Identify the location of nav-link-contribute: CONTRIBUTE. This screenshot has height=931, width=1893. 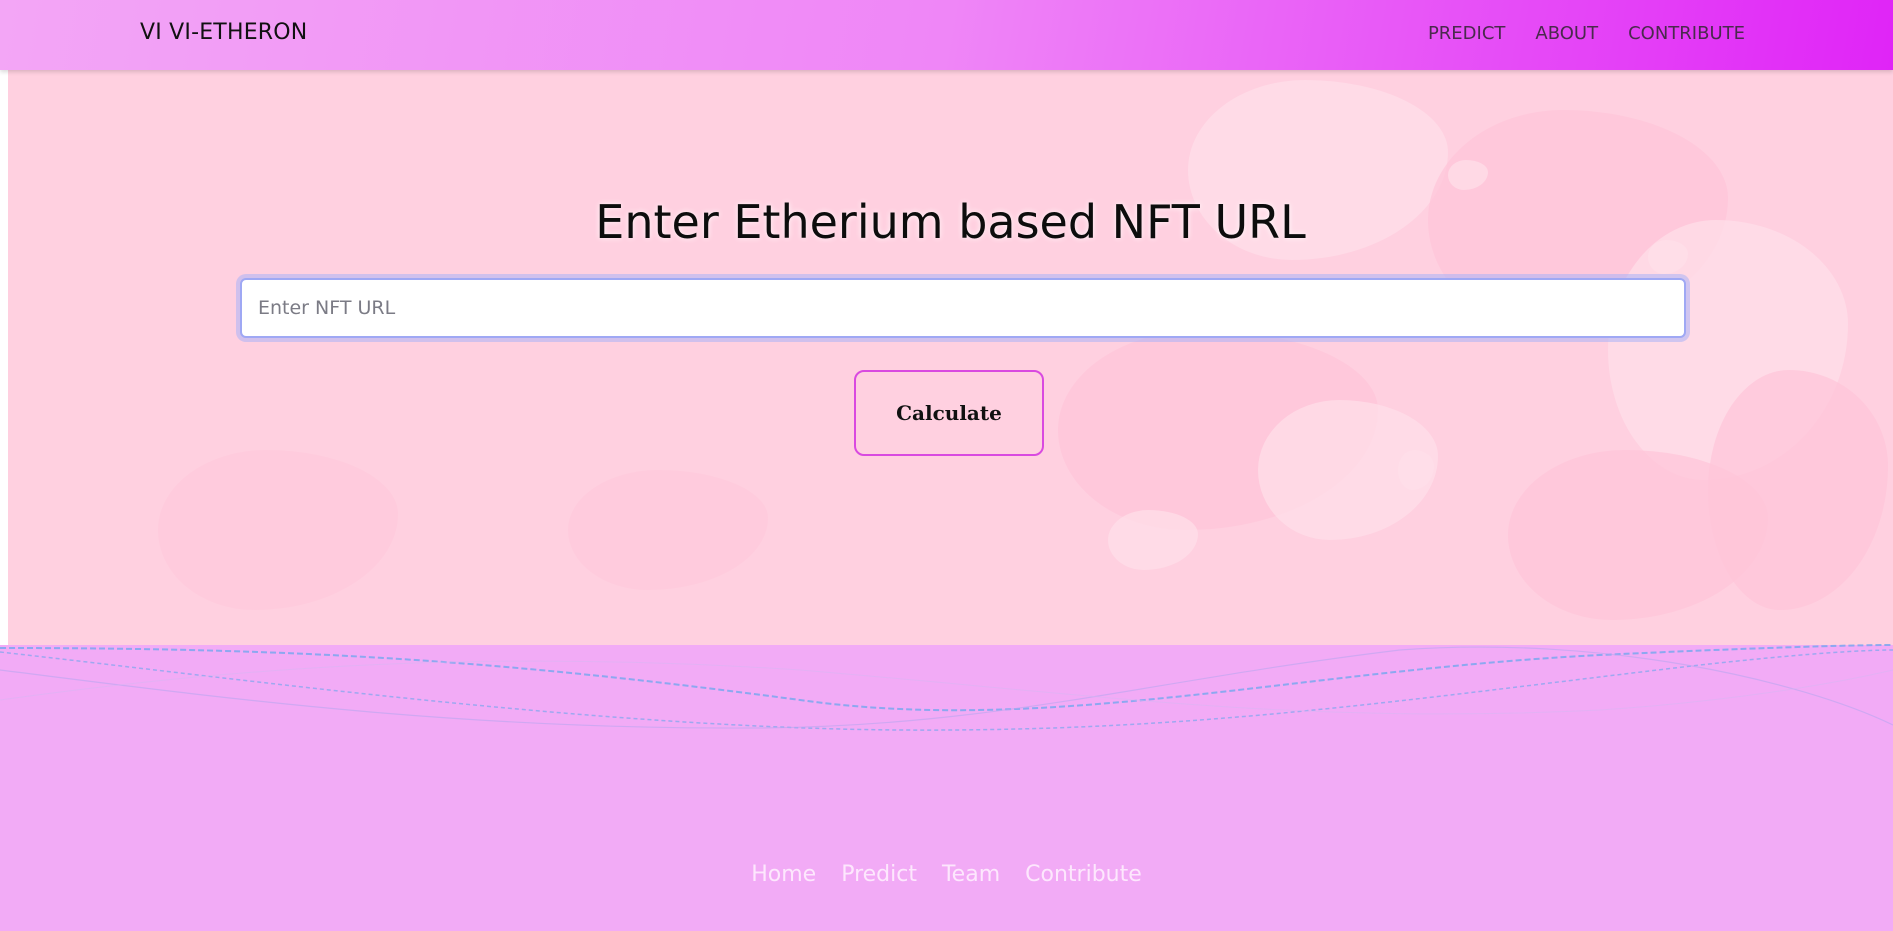
(1686, 33).